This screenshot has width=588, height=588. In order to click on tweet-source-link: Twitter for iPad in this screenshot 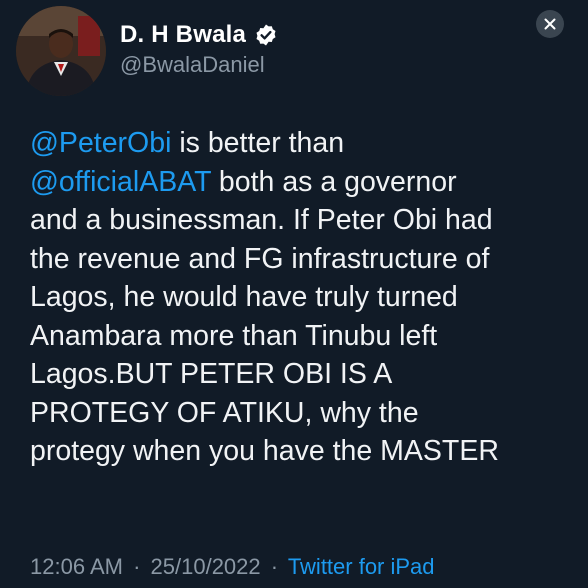, I will do `click(361, 566)`.